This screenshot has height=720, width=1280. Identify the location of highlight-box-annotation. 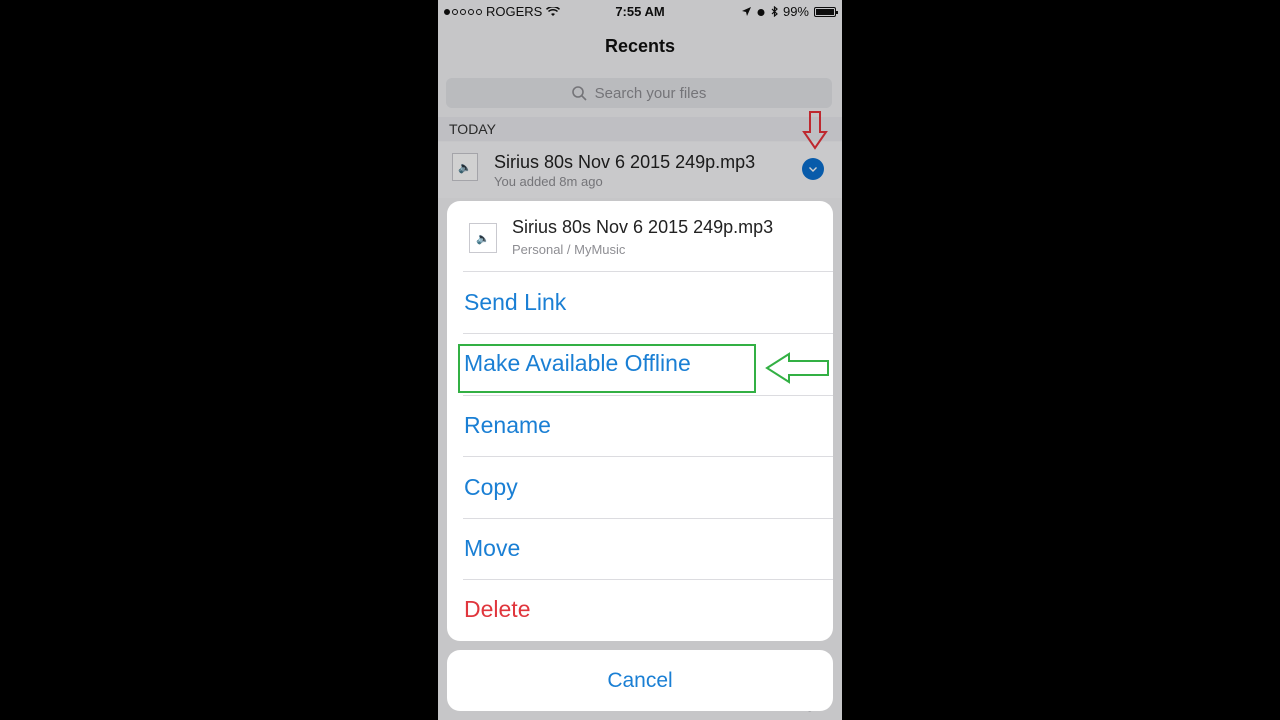
(607, 368).